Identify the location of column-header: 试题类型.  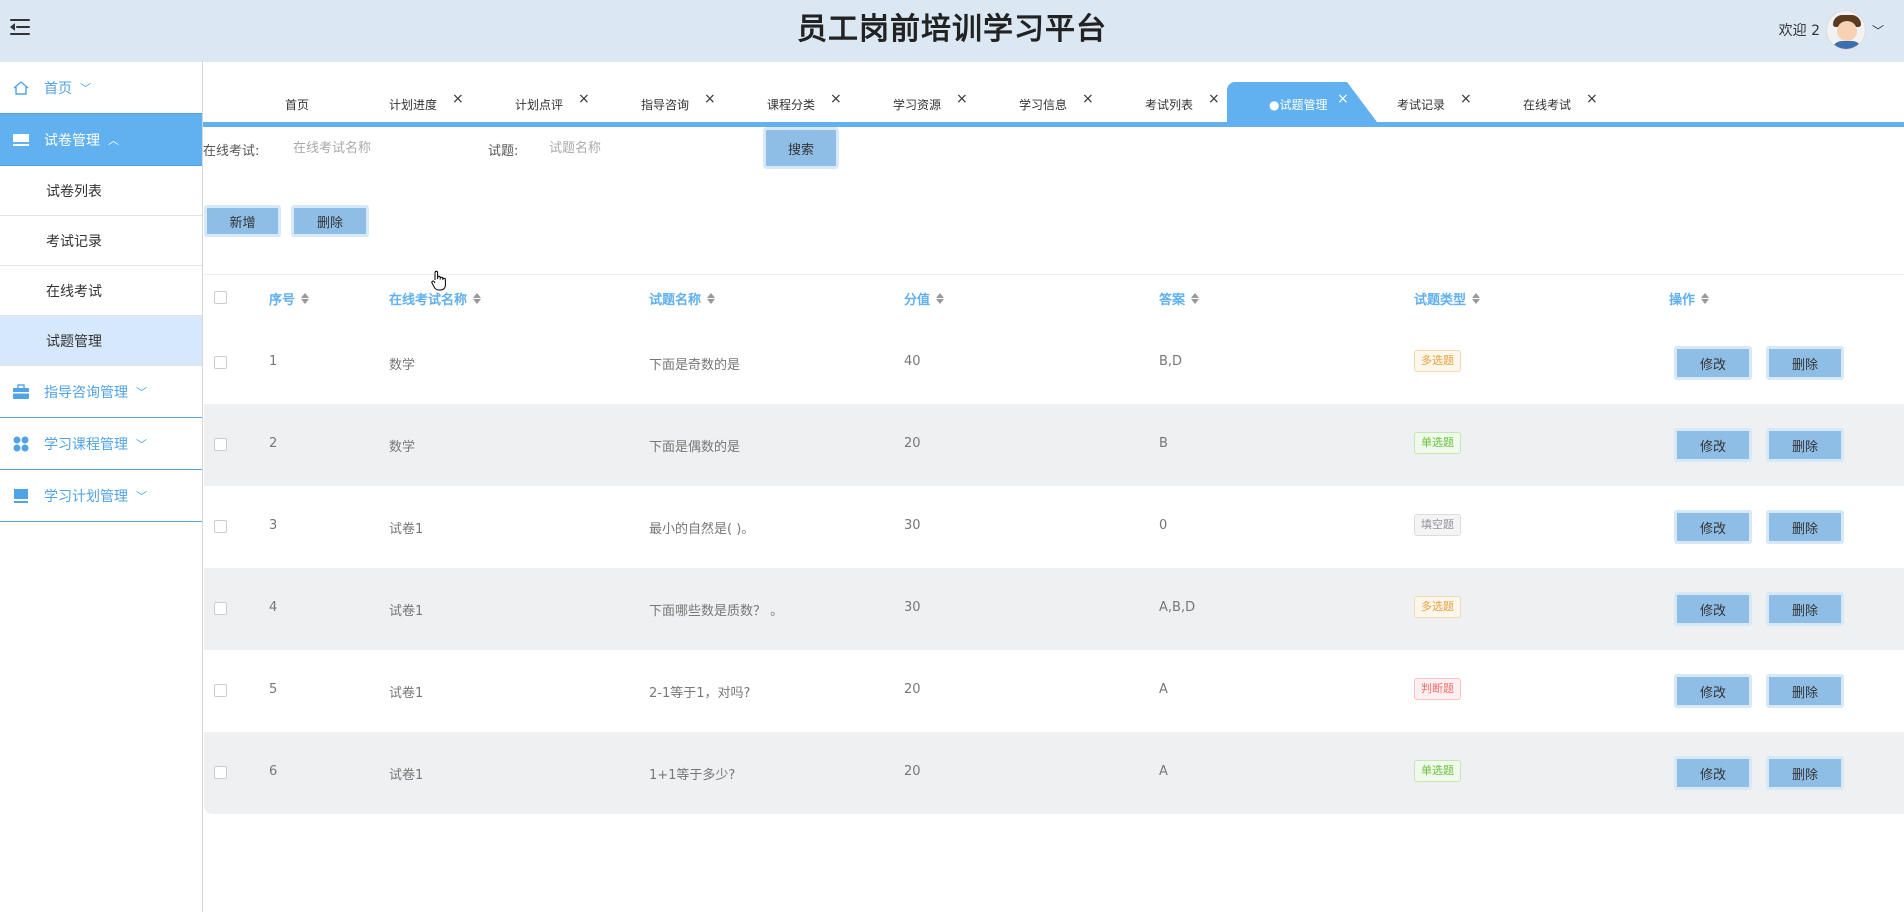
(1447, 298).